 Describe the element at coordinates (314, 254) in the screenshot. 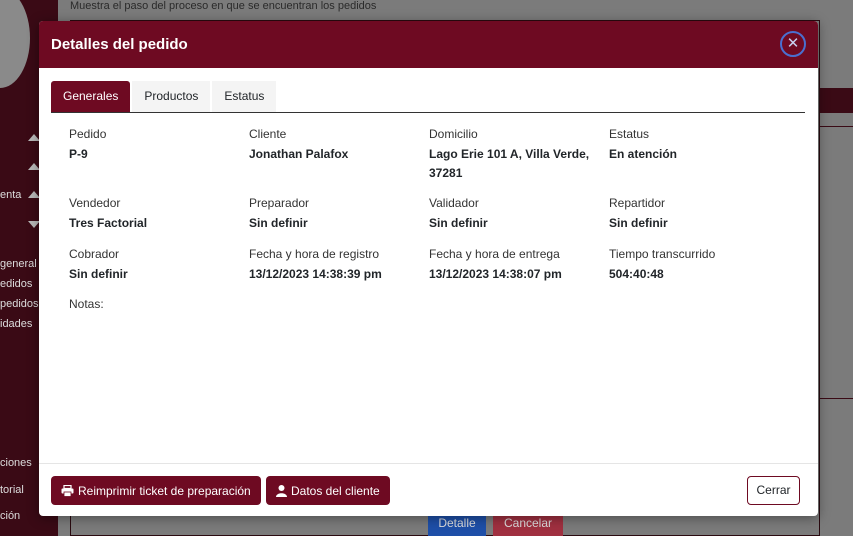

I see `field-label: Fecha y hora de registro` at that location.